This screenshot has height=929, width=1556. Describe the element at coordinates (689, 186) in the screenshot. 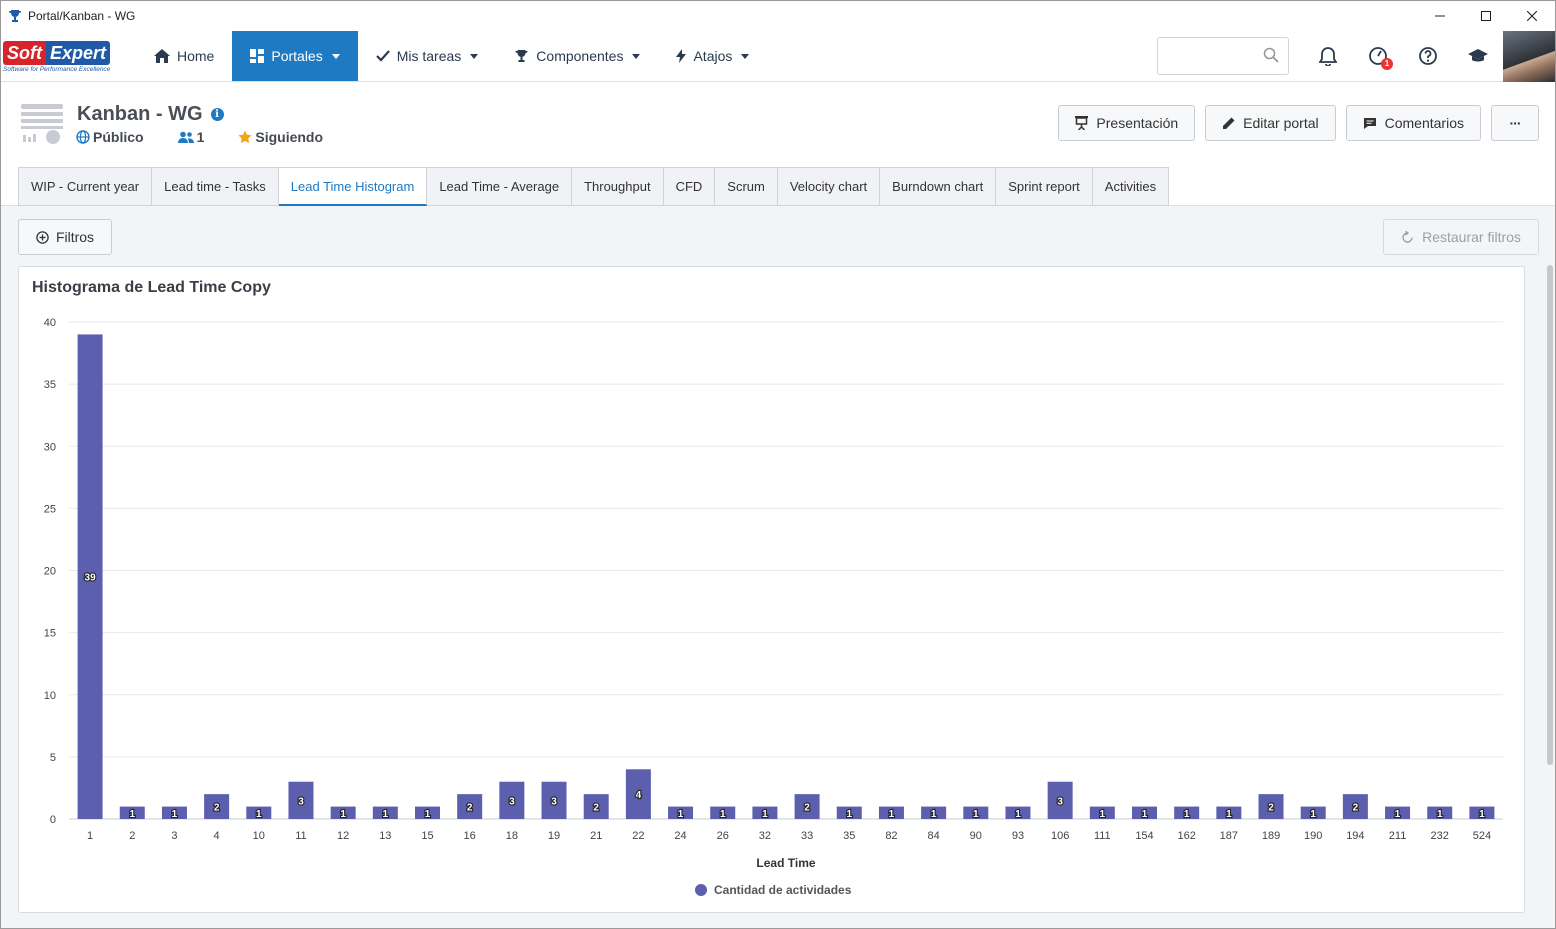

I see `tab-cfd: CFD` at that location.